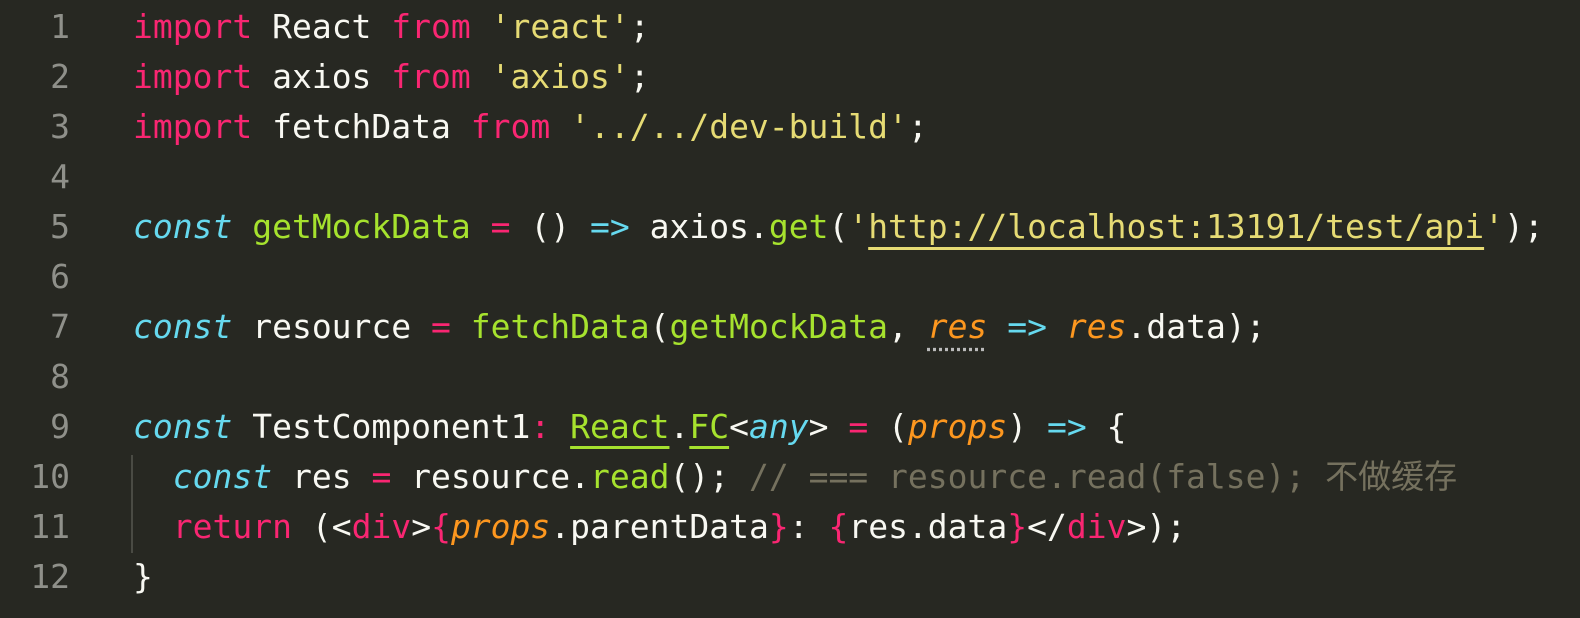 The height and width of the screenshot is (618, 1580). Describe the element at coordinates (790, 177) in the screenshot. I see `code-line: 4` at that location.